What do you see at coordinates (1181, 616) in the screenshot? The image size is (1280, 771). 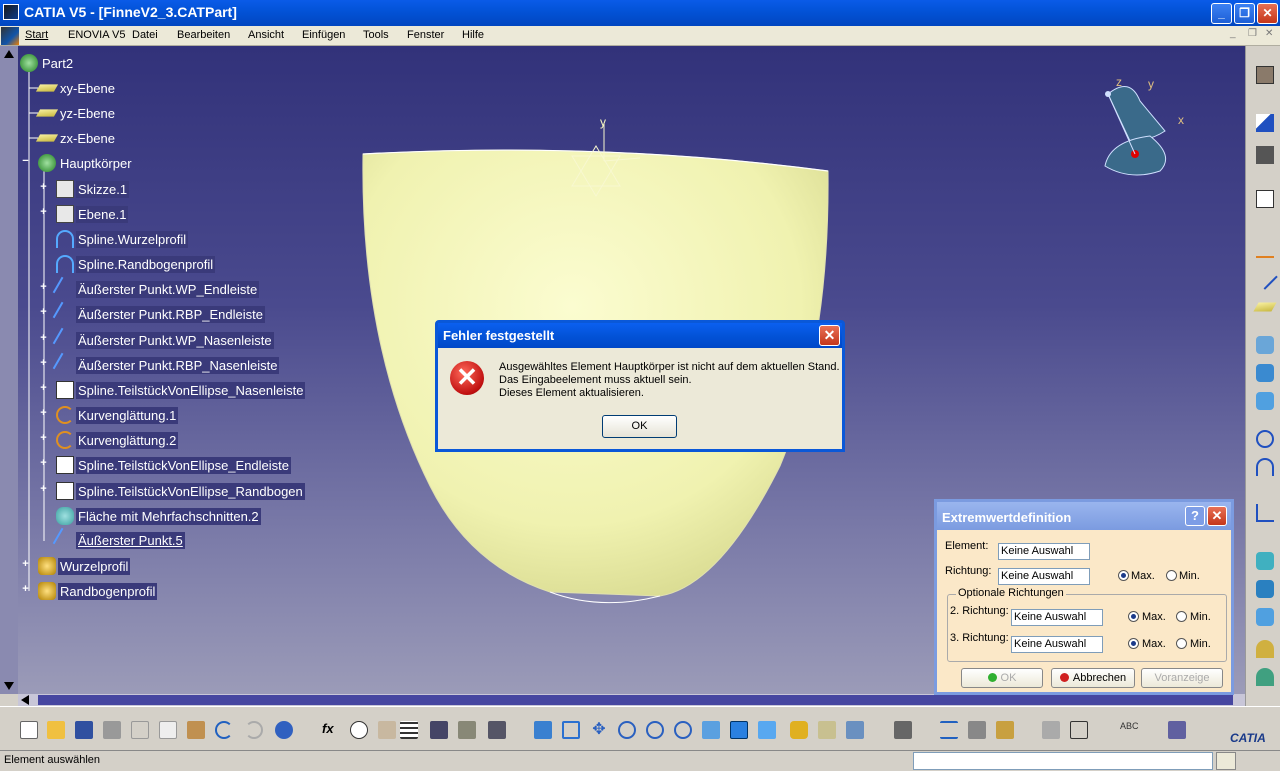 I see `direction-2-min-radio` at bounding box center [1181, 616].